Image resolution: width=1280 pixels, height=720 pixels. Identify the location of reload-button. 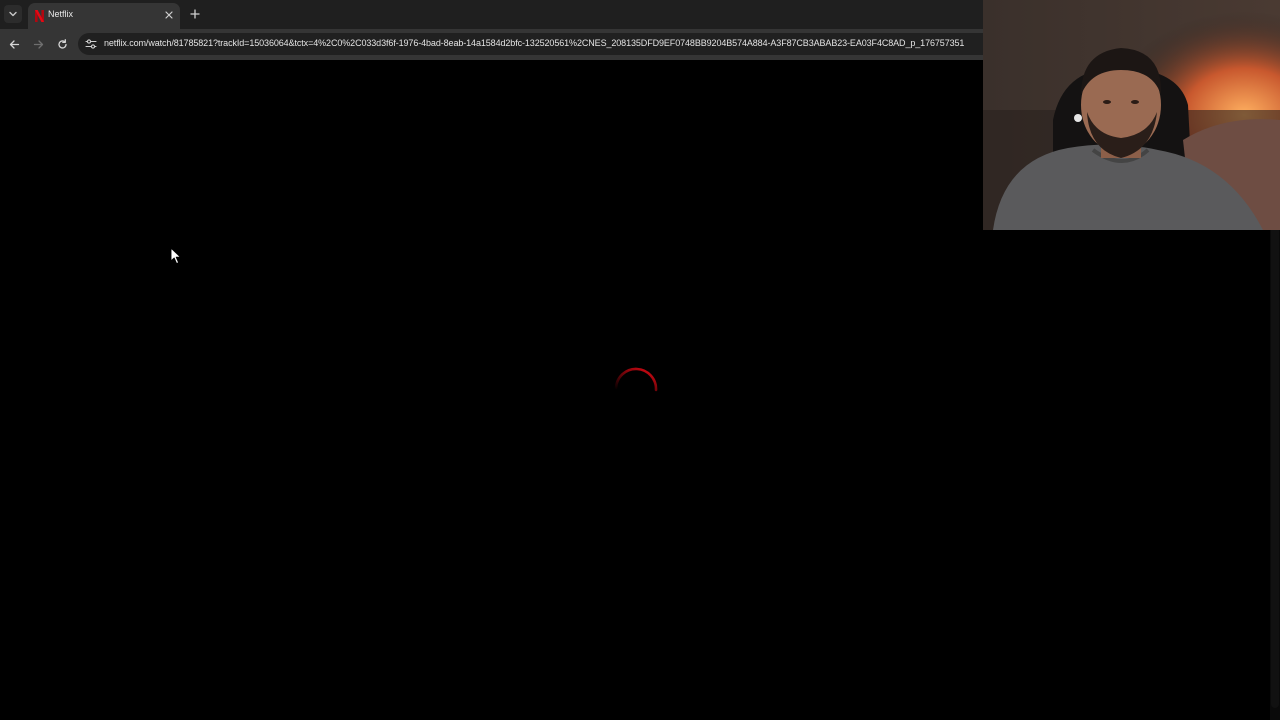
(62, 44).